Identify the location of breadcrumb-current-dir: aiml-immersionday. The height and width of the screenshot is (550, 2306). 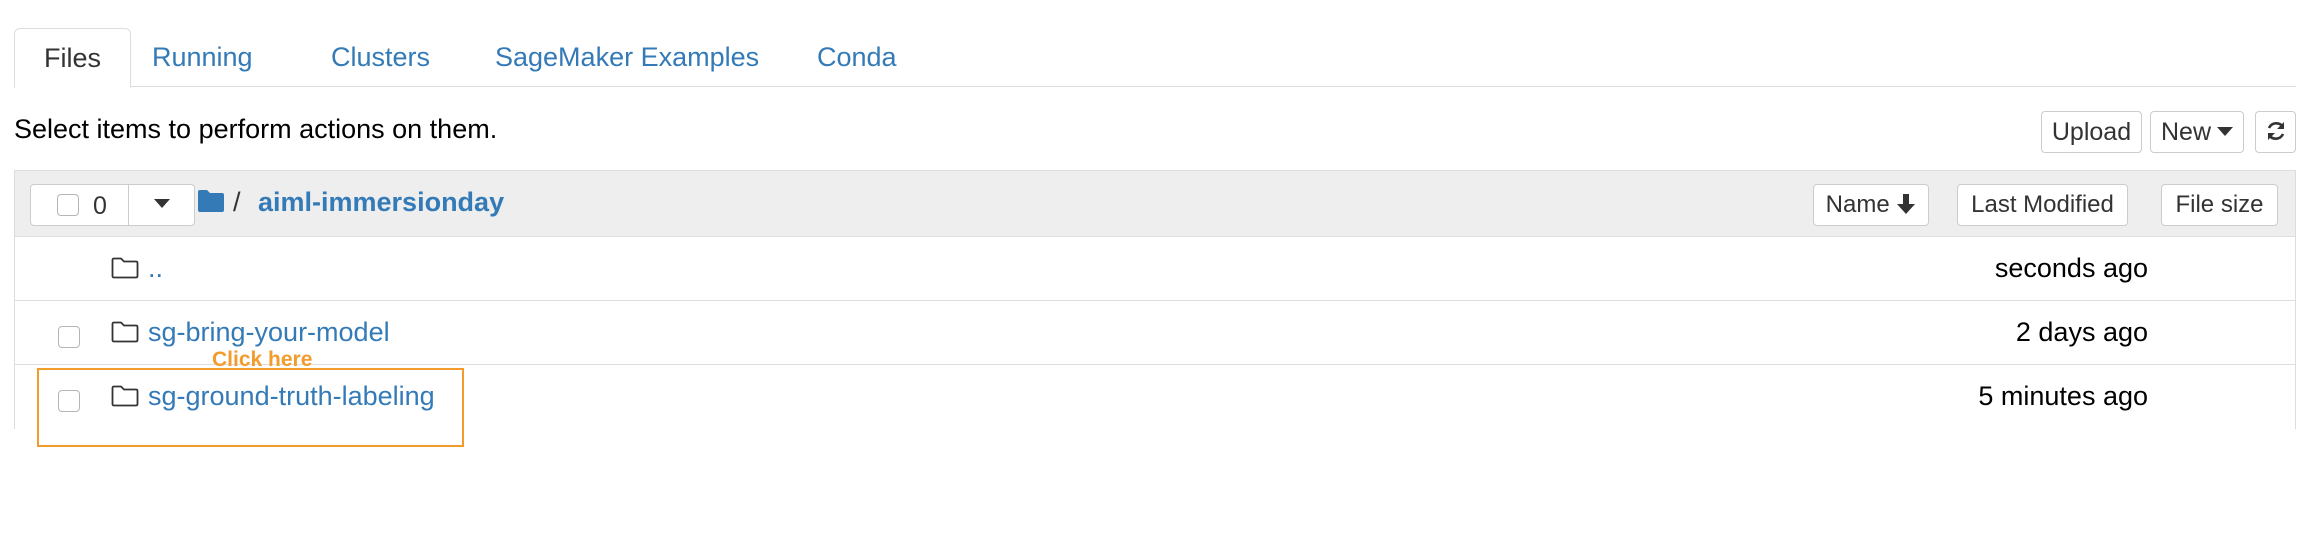
(381, 202).